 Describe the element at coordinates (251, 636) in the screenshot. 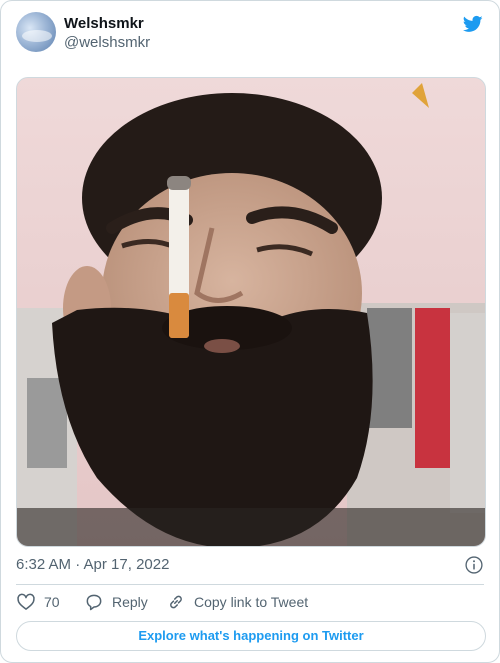

I see `explore-button: Explore what's happening on Twitter` at that location.